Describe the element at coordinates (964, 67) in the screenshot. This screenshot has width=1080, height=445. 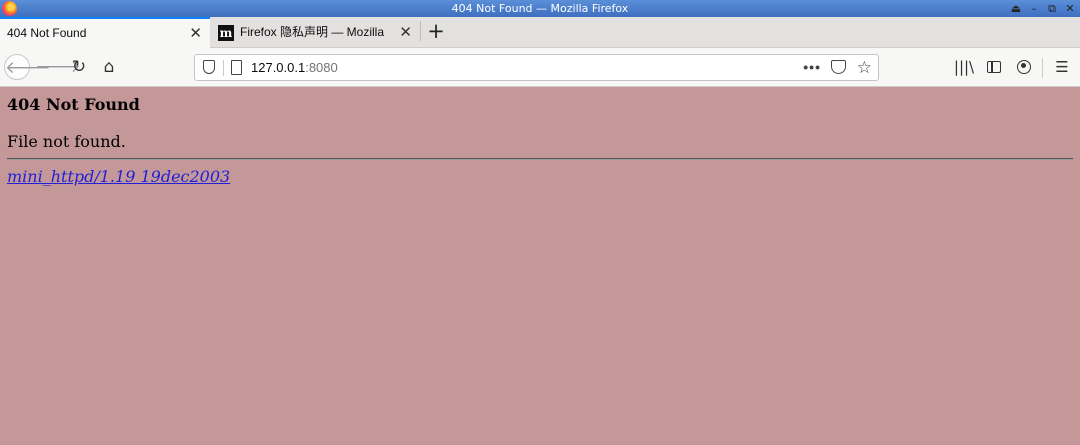
I see `library-icon: |||\` at that location.